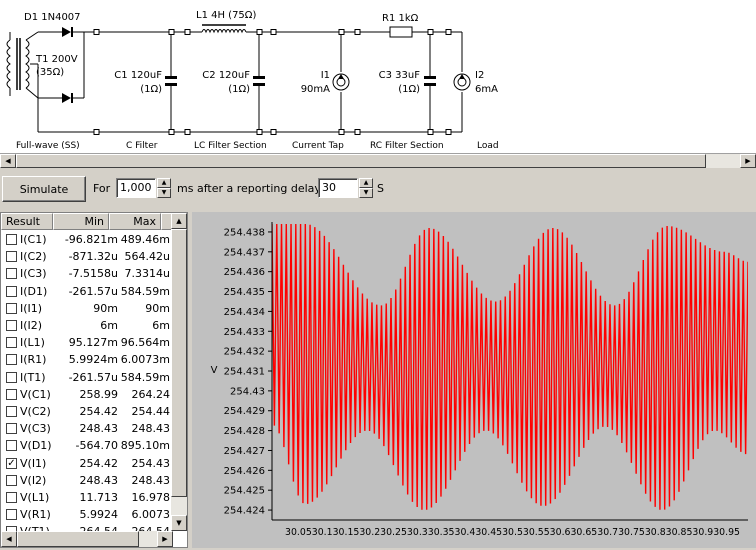  Describe the element at coordinates (105, 308) in the screenshot. I see `result-min: 90m` at that location.